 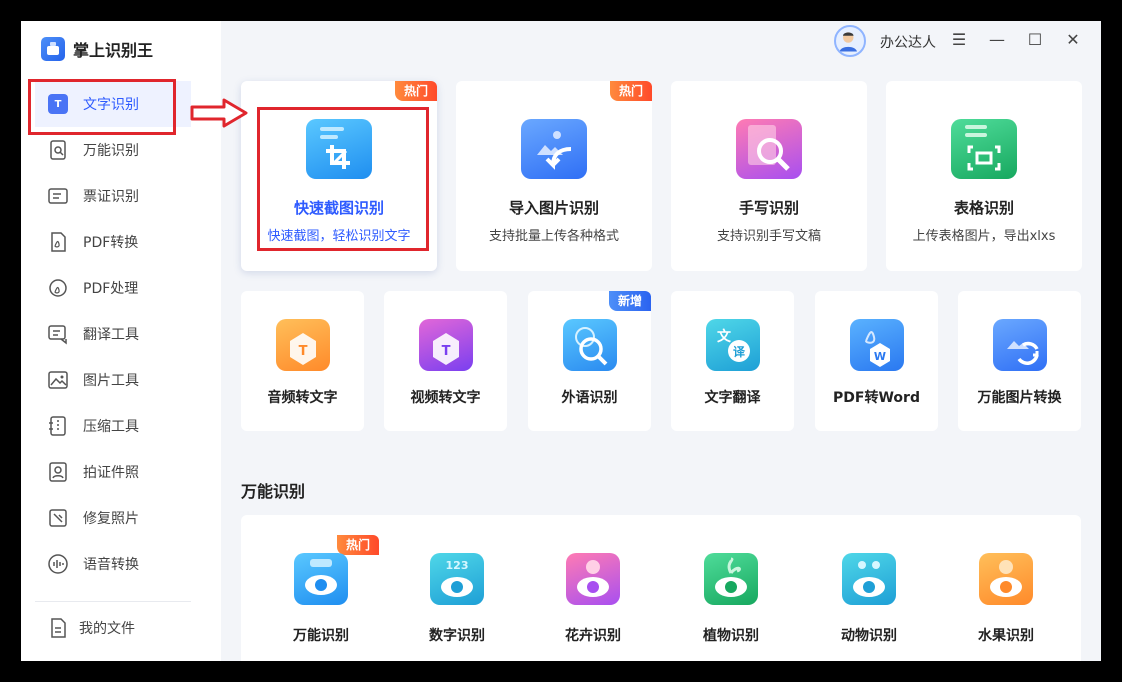 I want to click on card-subtitle: 支持识别手写文稿, so click(x=768, y=236).